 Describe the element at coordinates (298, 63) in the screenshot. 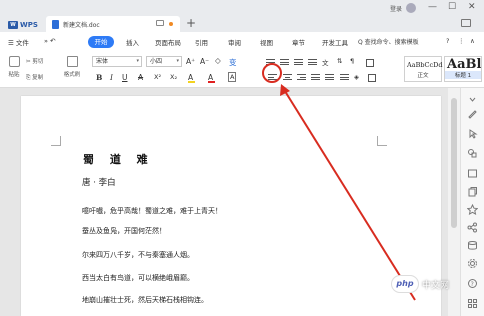

I see `decrease-indent-icon` at that location.